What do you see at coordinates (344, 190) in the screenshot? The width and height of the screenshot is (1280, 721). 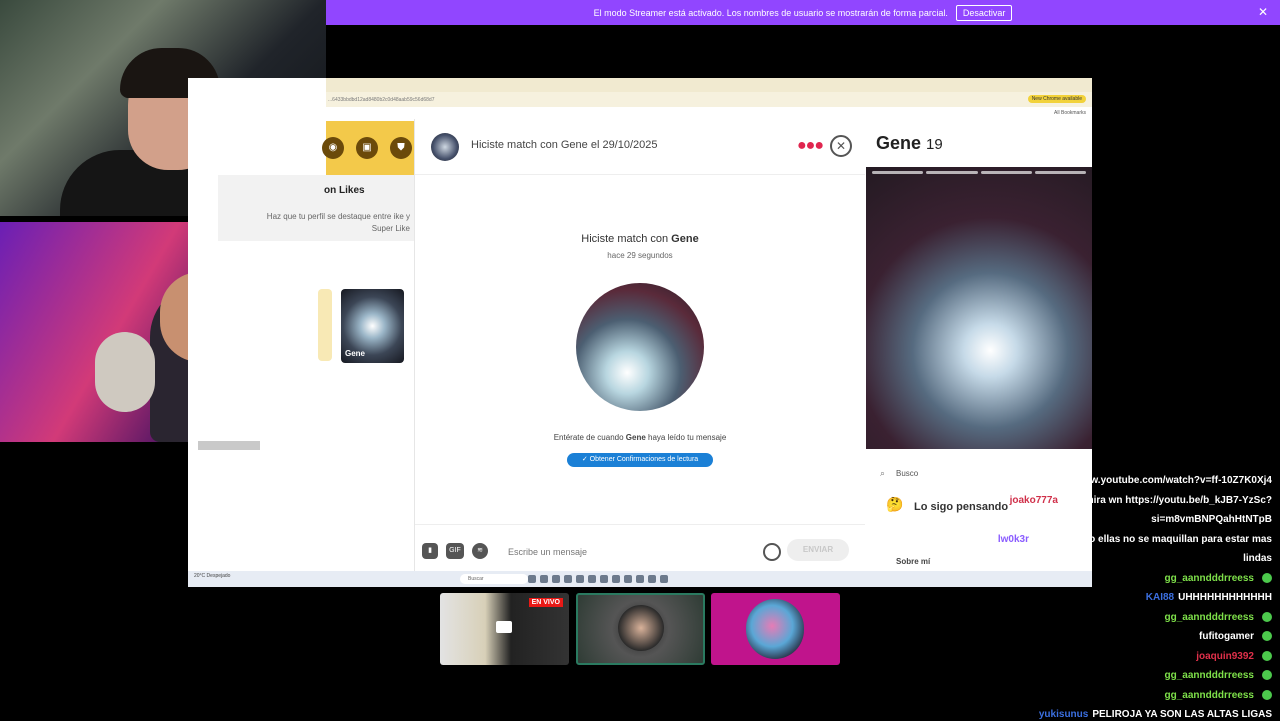 I see `likes-title: on Likes` at bounding box center [344, 190].